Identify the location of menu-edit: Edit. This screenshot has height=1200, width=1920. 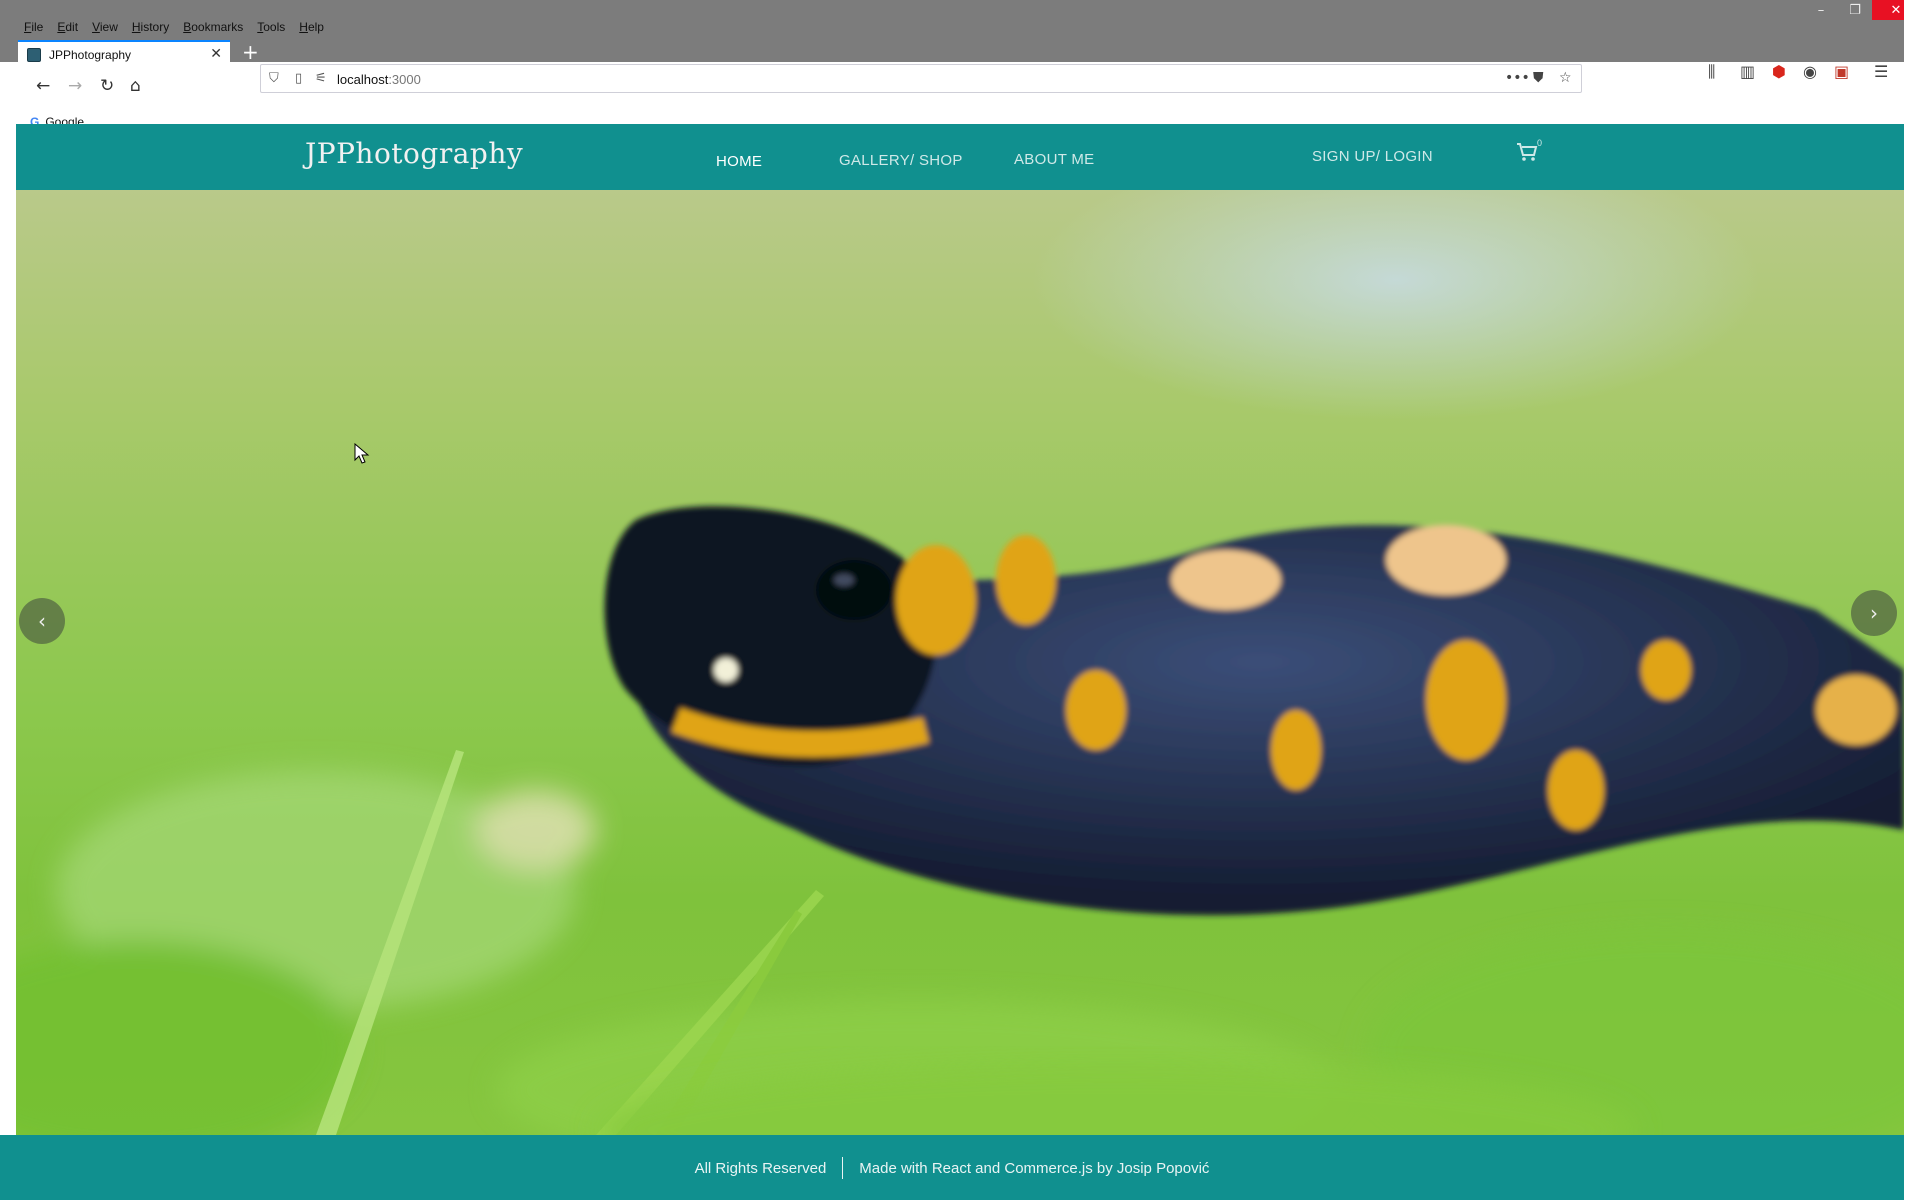
(67, 27).